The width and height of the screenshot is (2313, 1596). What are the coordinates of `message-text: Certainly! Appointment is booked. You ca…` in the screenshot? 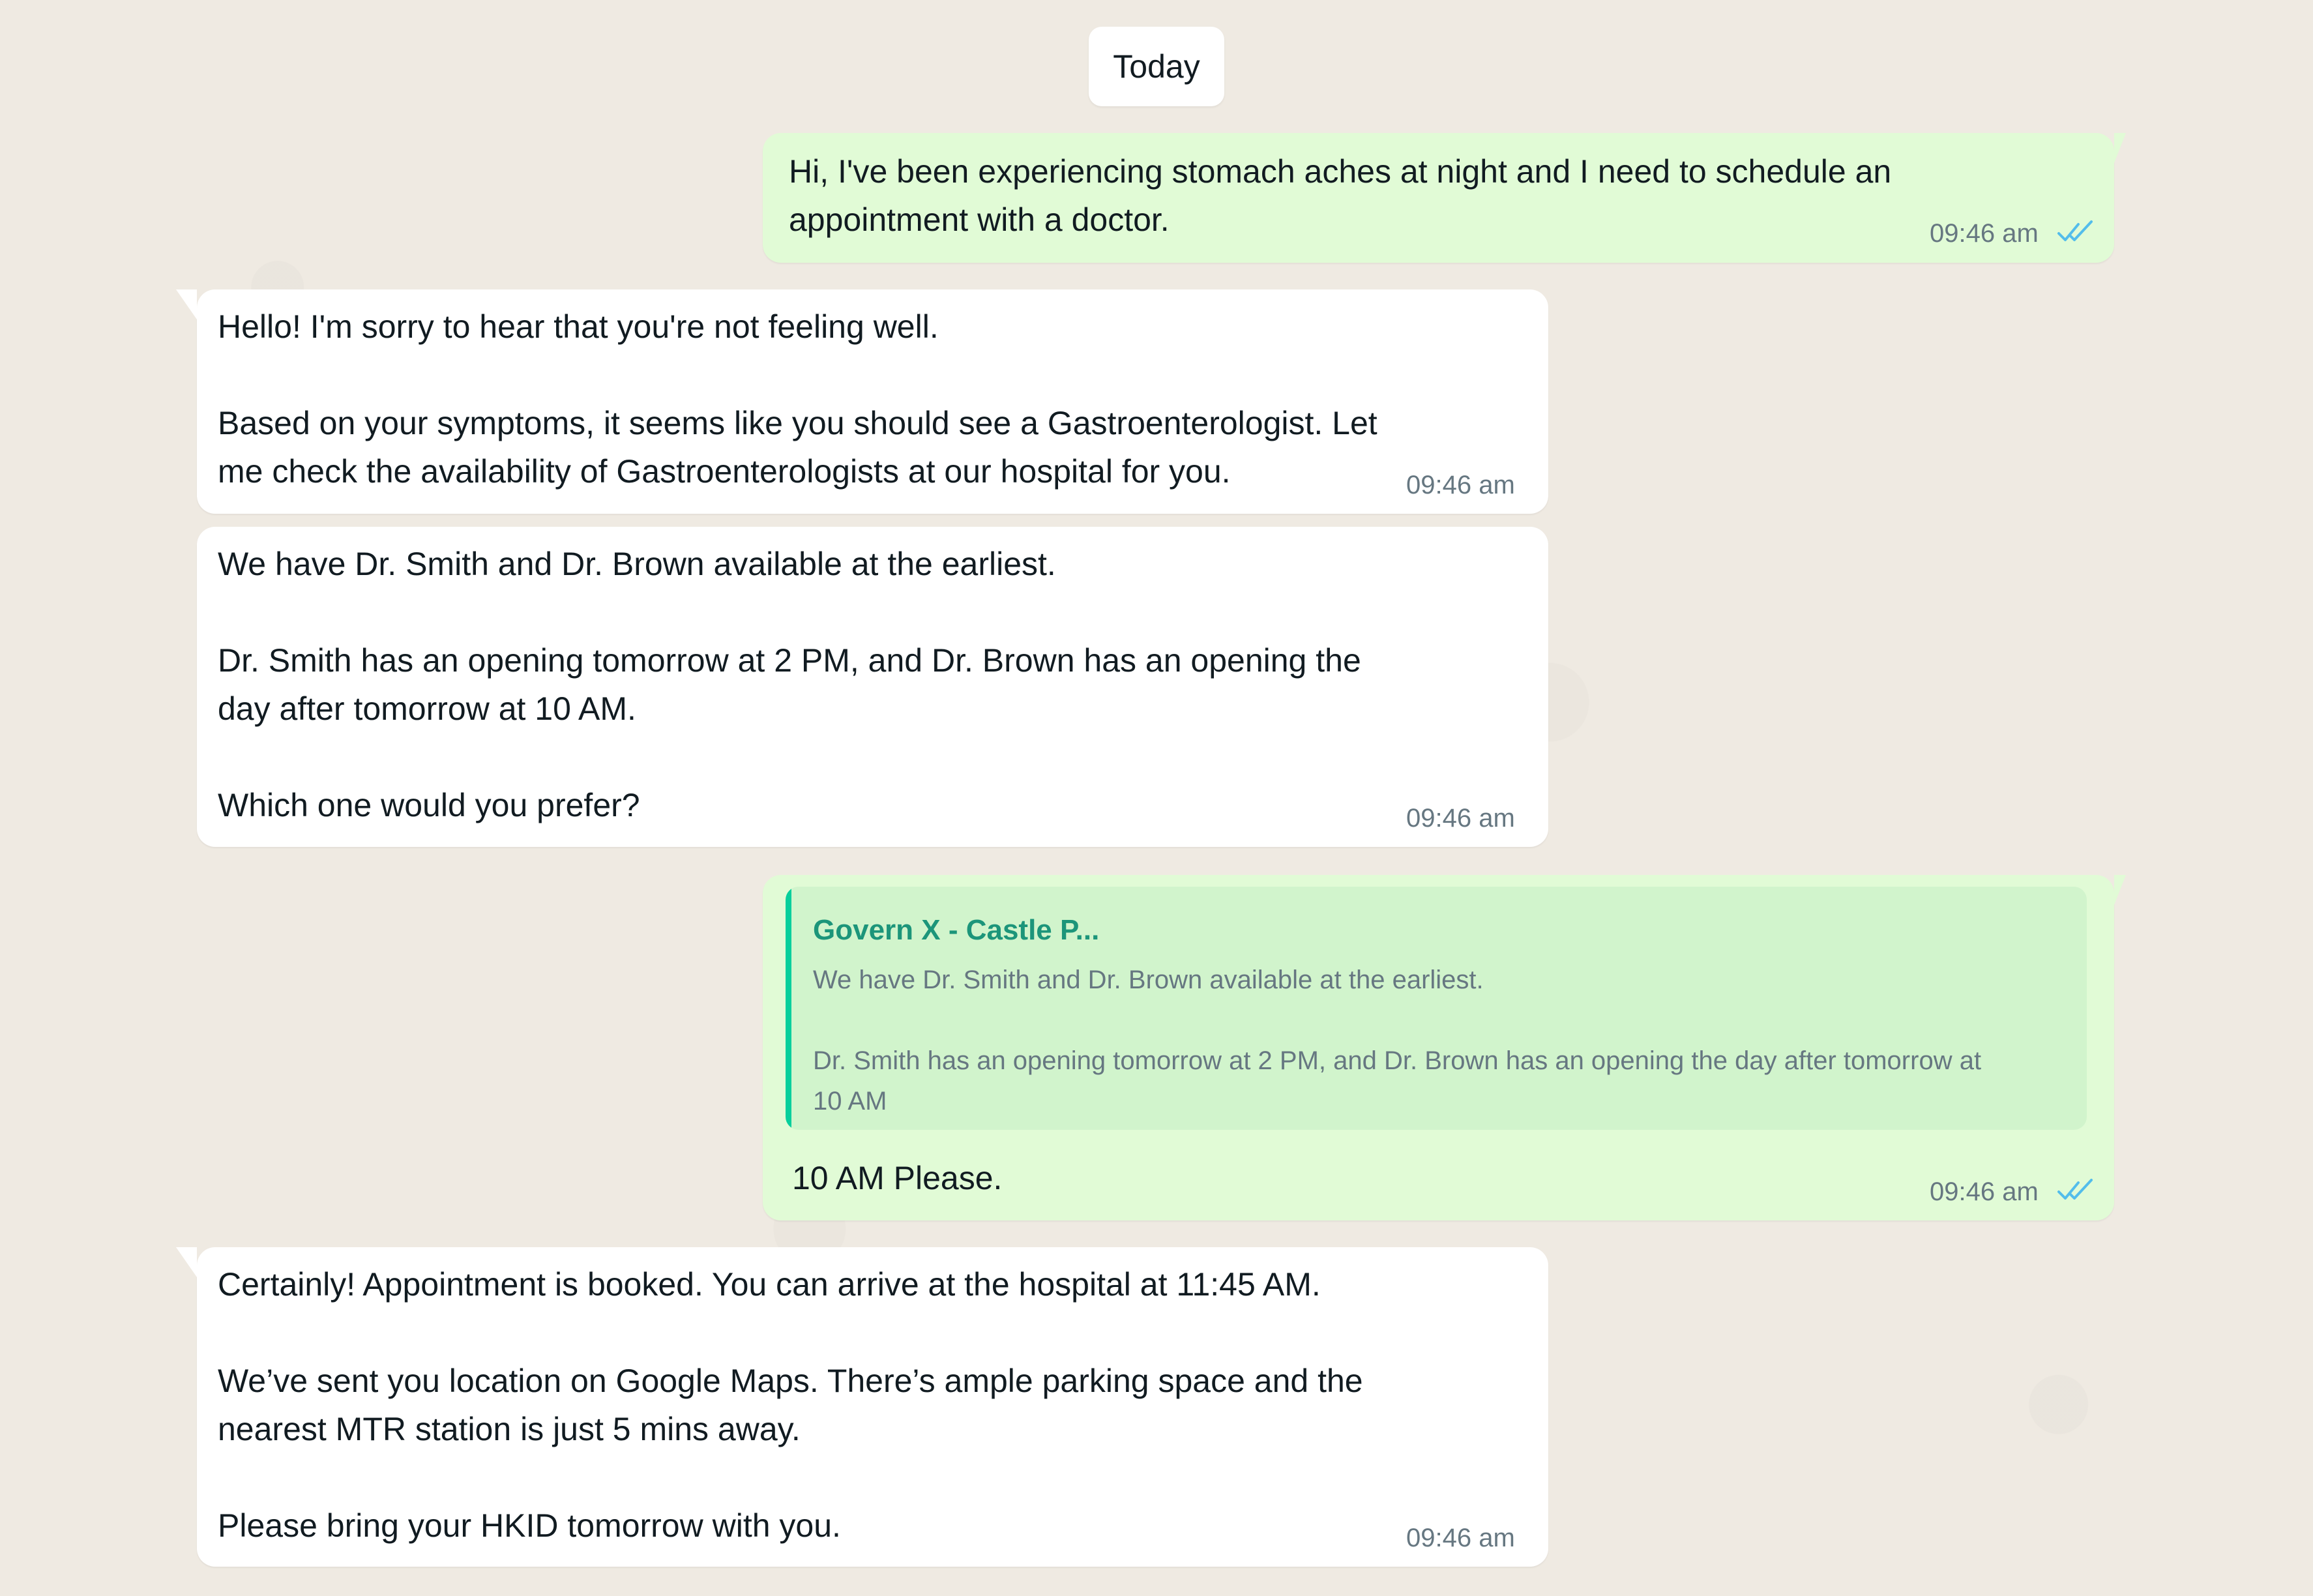 It's located at (790, 1405).